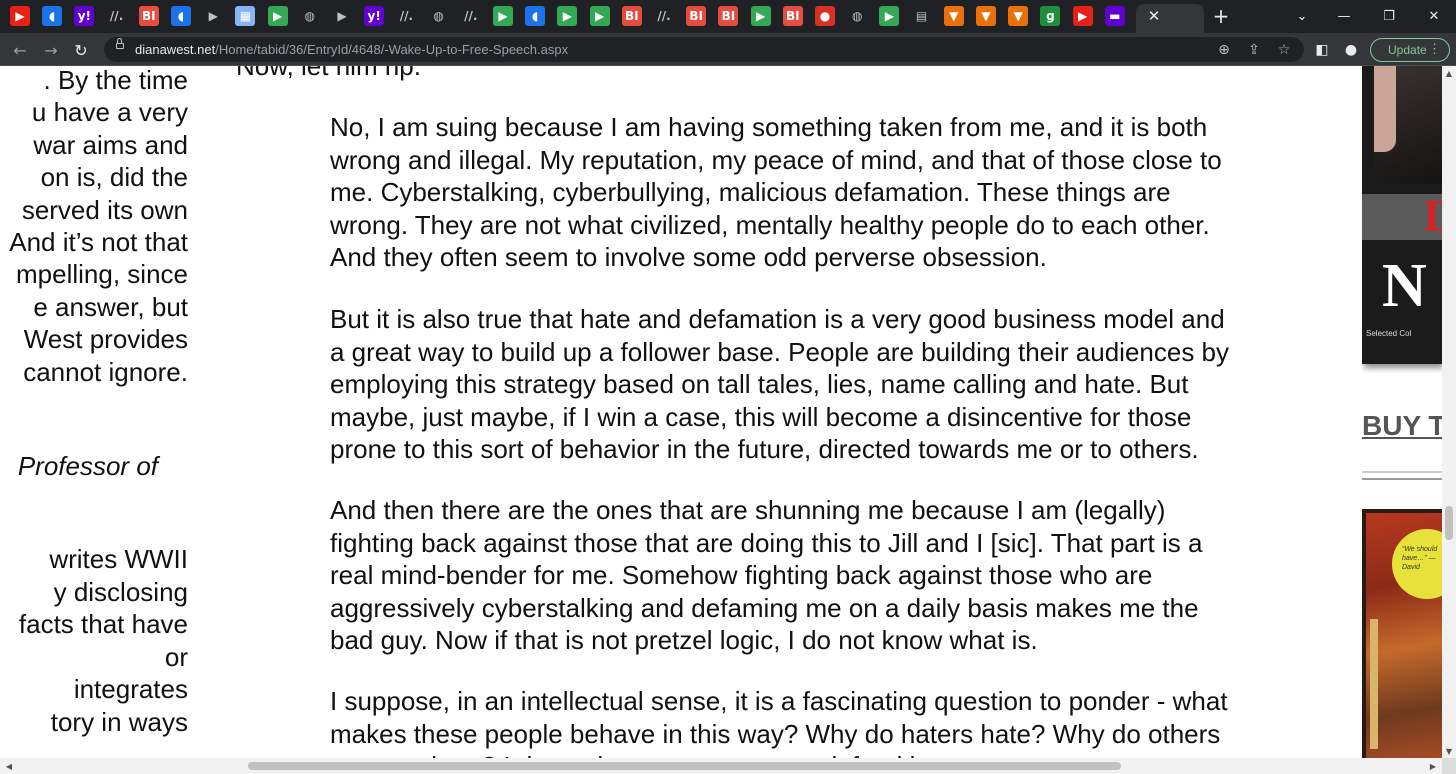 The height and width of the screenshot is (774, 1456). What do you see at coordinates (1302, 16) in the screenshot?
I see `tab-search-chevron-icon: ⌄` at bounding box center [1302, 16].